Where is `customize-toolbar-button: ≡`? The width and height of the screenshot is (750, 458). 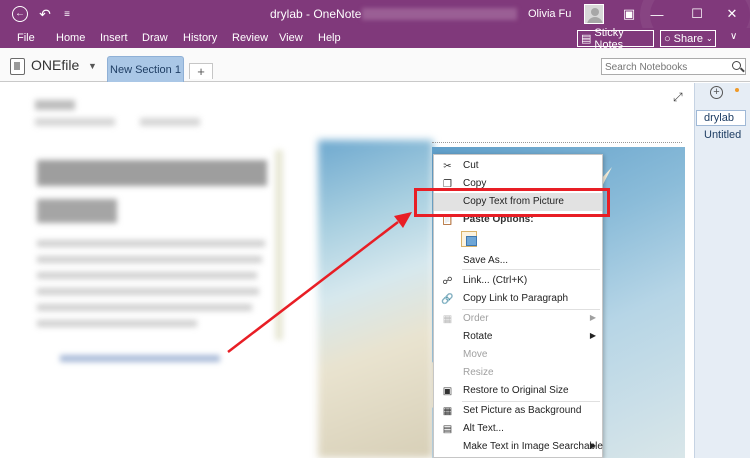 customize-toolbar-button: ≡ is located at coordinates (67, 14).